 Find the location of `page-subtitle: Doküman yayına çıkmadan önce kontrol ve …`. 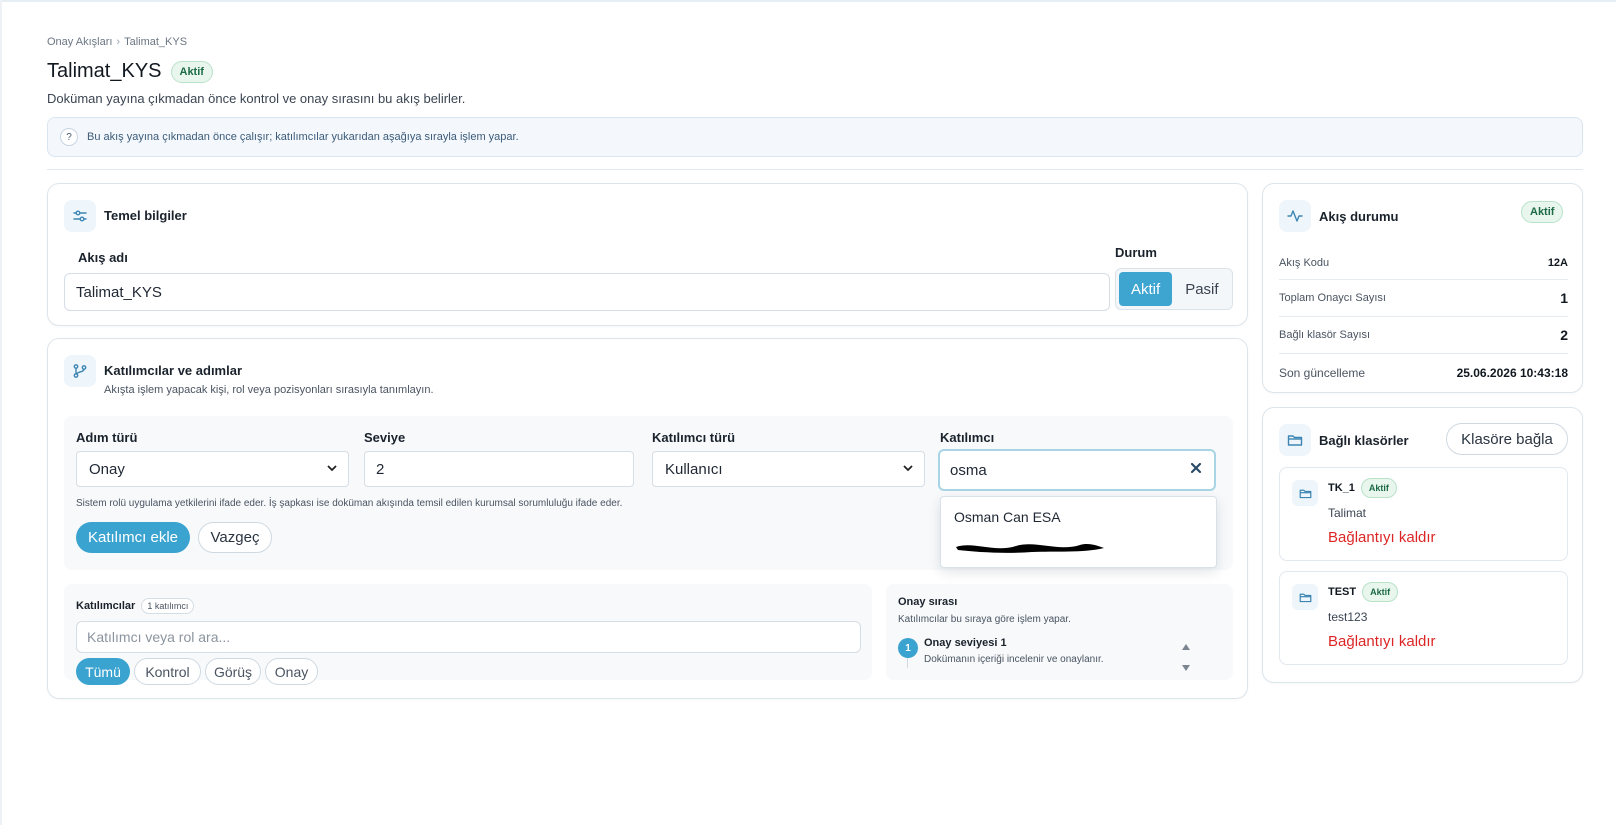

page-subtitle: Doküman yayına çıkmadan önce kontrol ve … is located at coordinates (256, 98).